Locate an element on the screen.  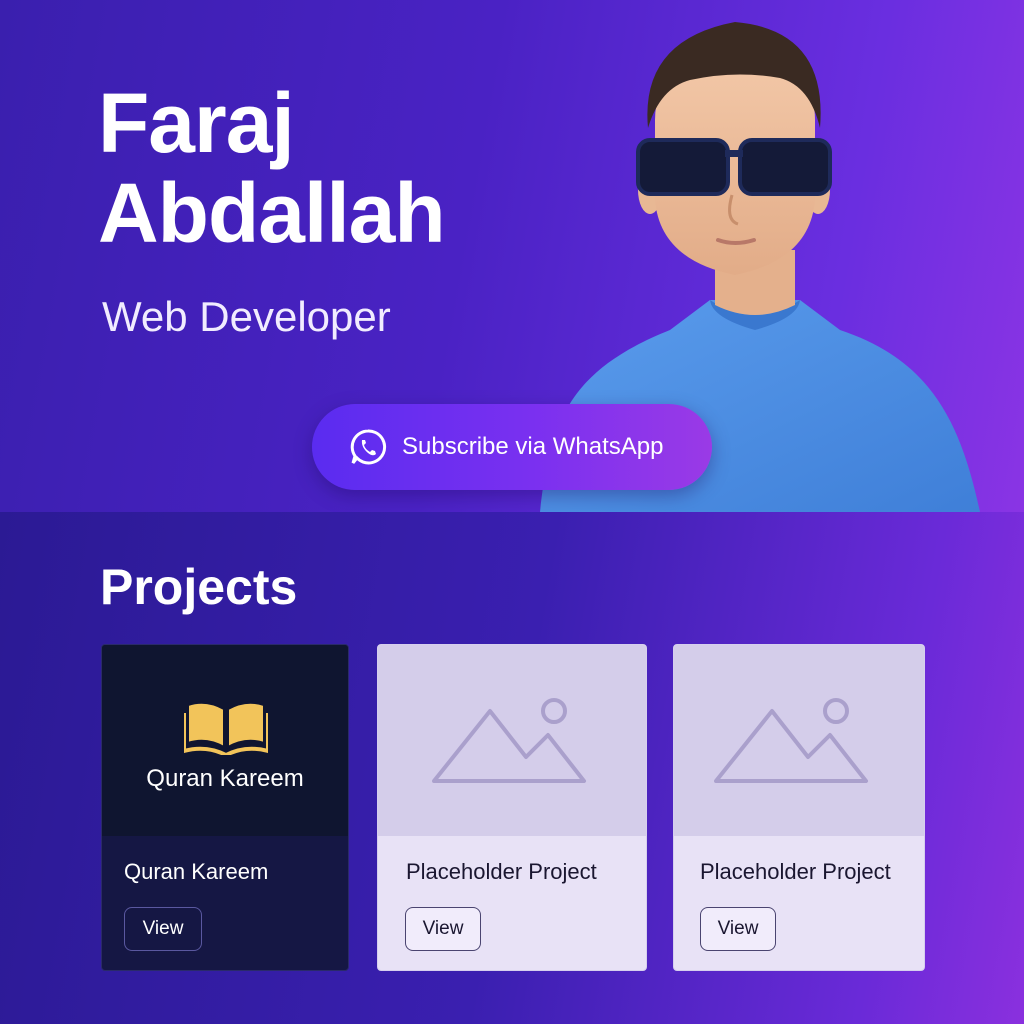
projects-heading: Projects is located at coordinates (199, 587).